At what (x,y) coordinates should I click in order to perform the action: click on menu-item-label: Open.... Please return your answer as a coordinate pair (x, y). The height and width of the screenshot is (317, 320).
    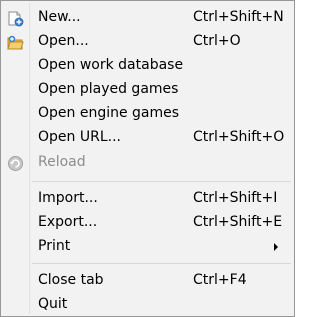
    Looking at the image, I should click on (63, 41).